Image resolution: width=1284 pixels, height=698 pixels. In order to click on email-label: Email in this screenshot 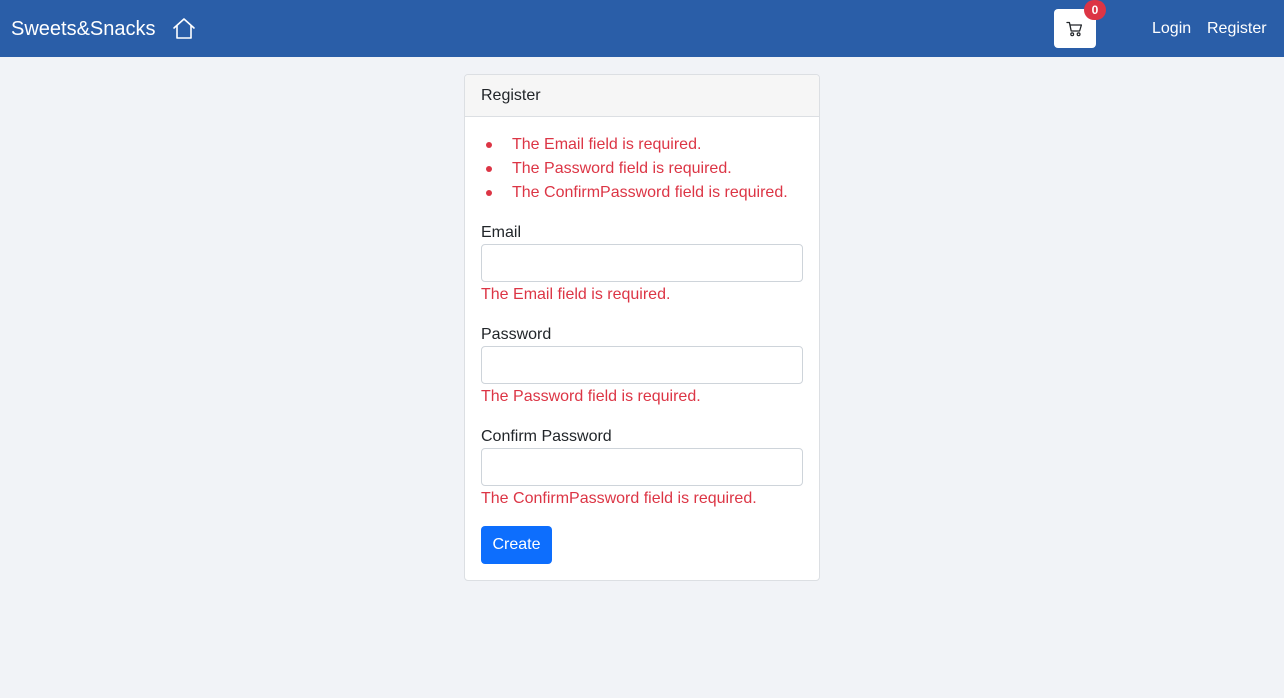, I will do `click(501, 232)`.